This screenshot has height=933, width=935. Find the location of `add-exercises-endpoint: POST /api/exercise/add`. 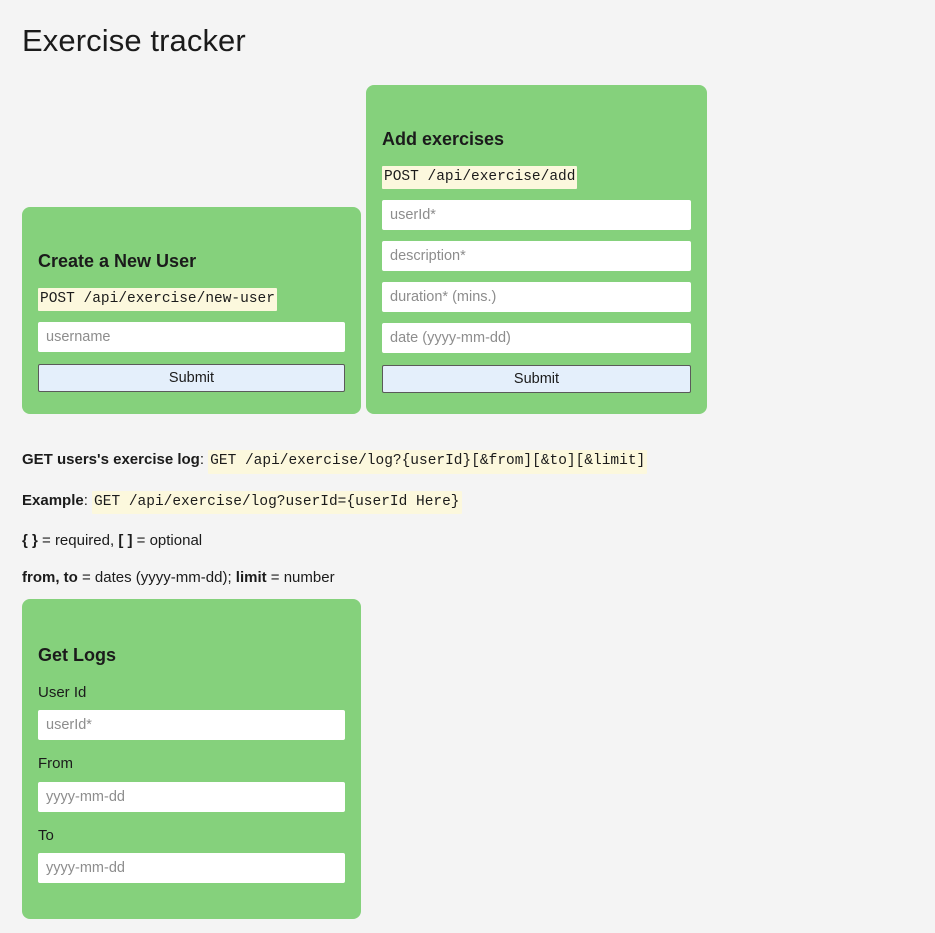

add-exercises-endpoint: POST /api/exercise/add is located at coordinates (480, 177).